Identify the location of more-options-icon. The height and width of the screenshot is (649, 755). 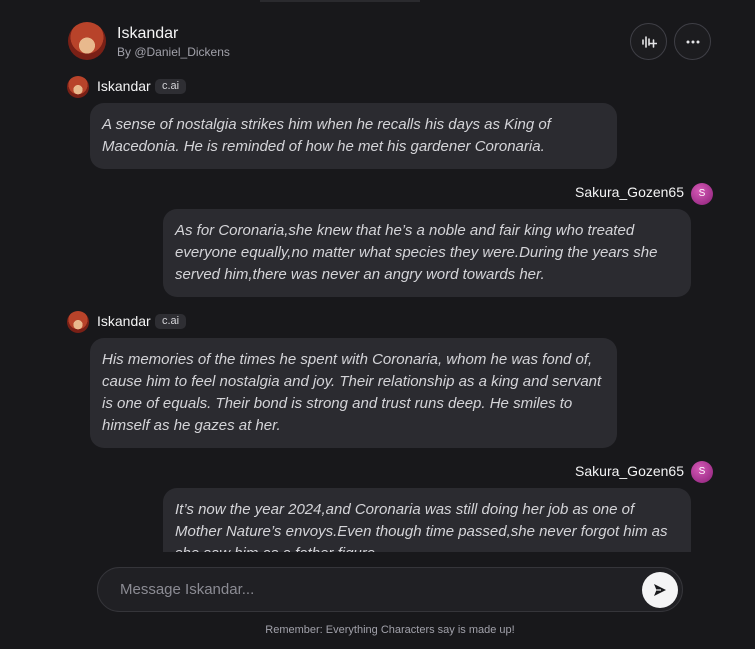
(692, 41).